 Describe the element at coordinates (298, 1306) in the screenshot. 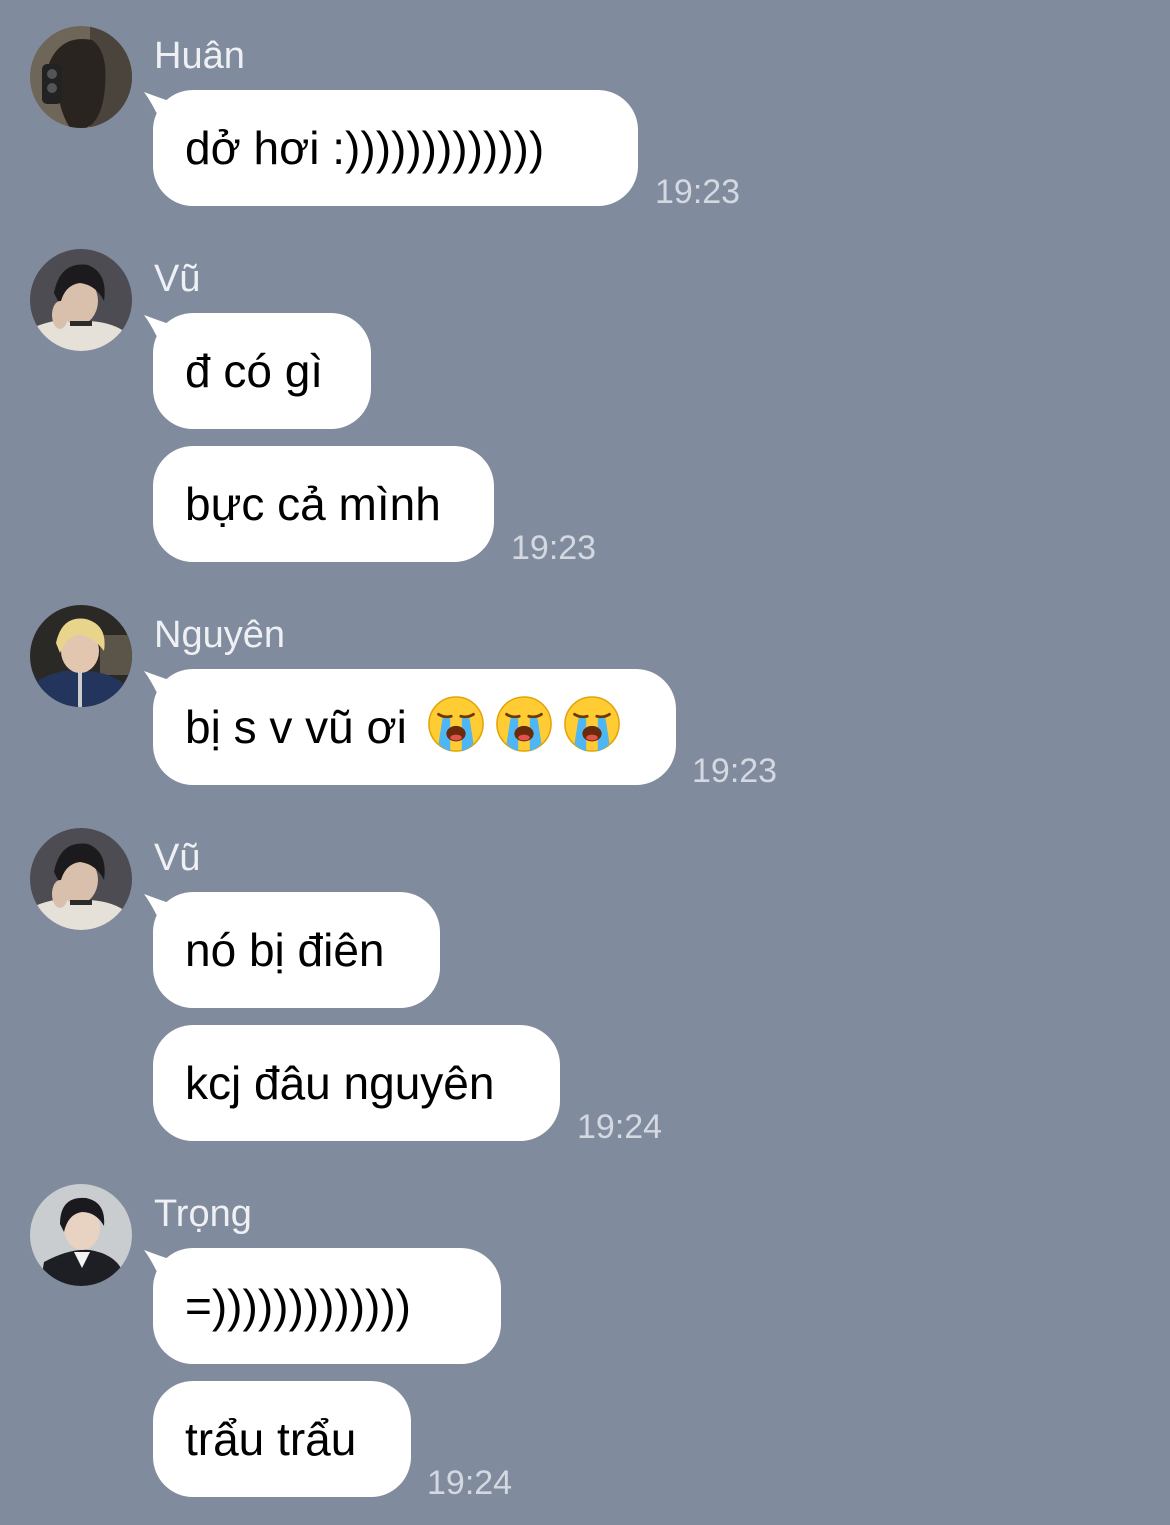

I see `message-text: =)))))))))))))` at that location.